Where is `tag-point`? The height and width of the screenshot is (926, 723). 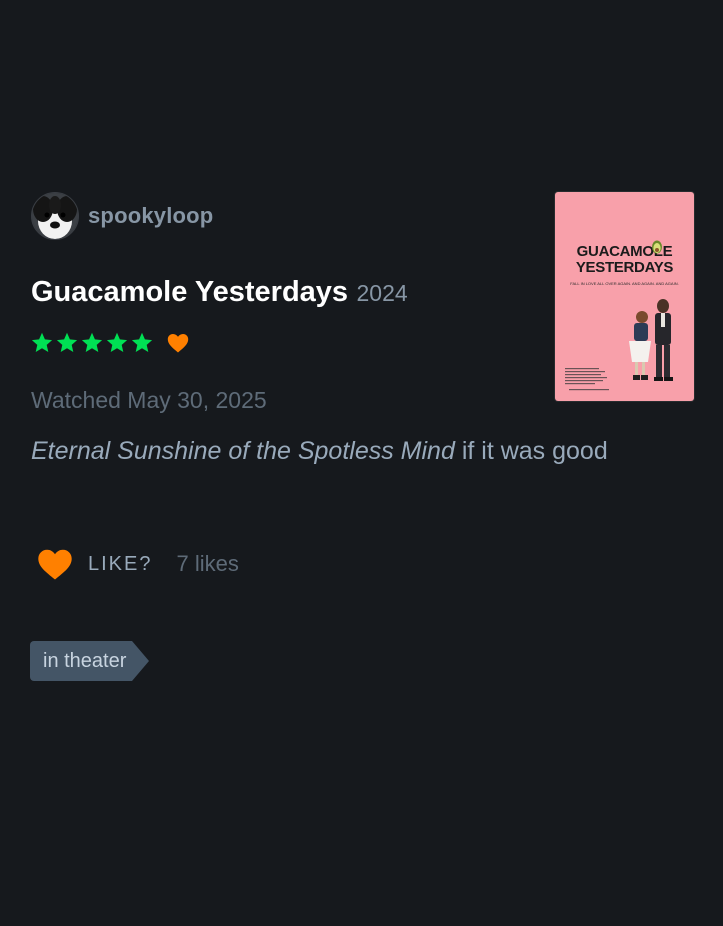
tag-point is located at coordinates (141, 661).